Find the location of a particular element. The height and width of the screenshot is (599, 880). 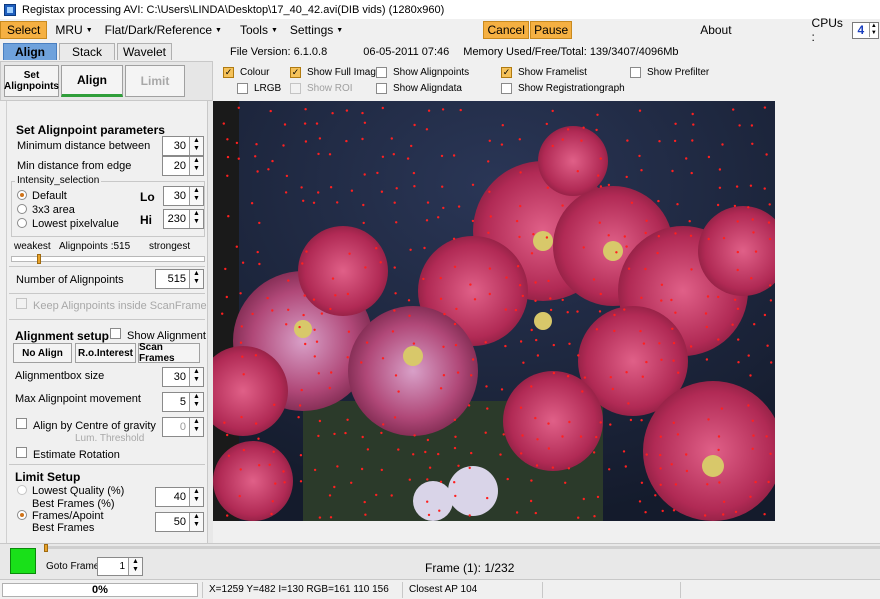

limit-quality-stepper: 40 ▲ ▼ is located at coordinates (179, 497).